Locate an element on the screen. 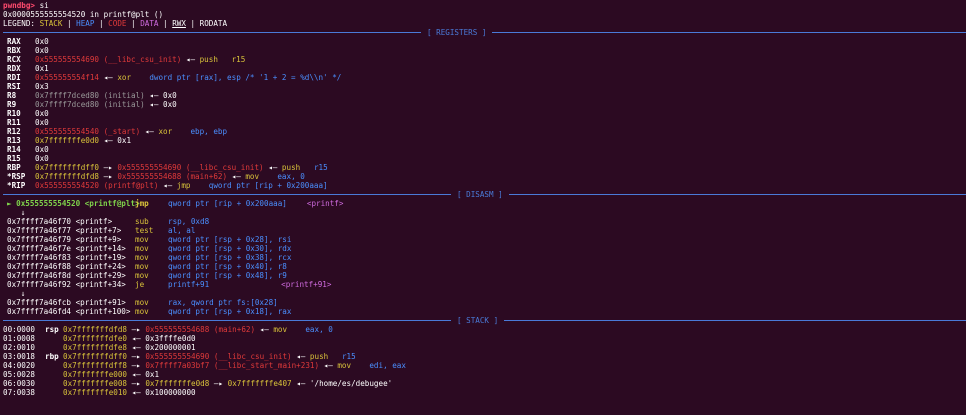 This screenshot has width=966, height=415. register-row: R10 0x0 is located at coordinates (486, 113).